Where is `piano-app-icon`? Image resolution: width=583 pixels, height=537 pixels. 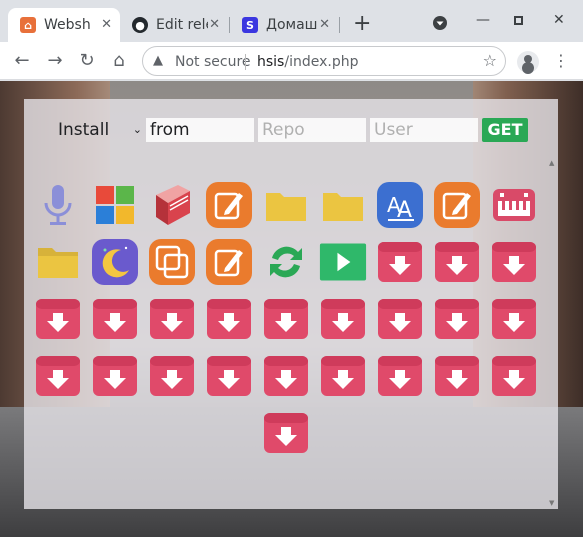 piano-app-icon is located at coordinates (514, 205).